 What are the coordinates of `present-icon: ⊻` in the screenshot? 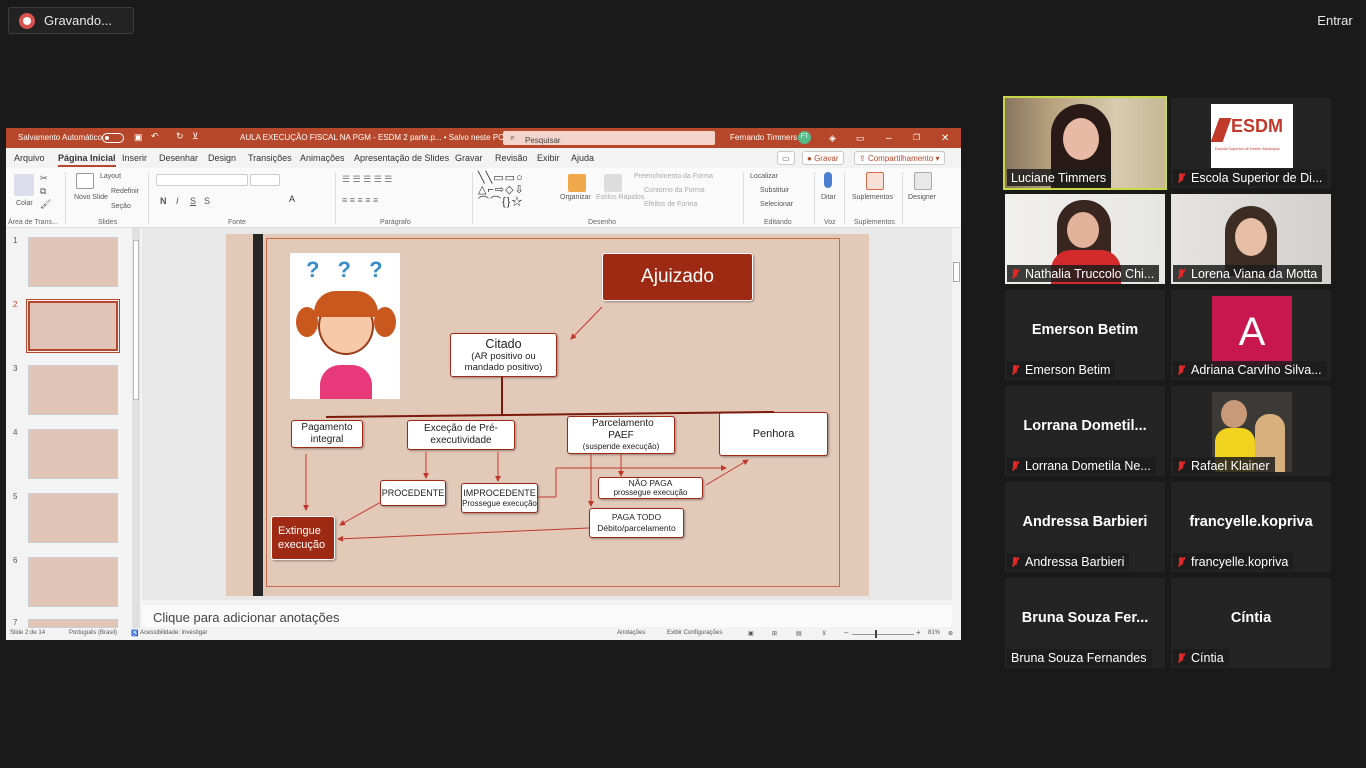 It's located at (195, 136).